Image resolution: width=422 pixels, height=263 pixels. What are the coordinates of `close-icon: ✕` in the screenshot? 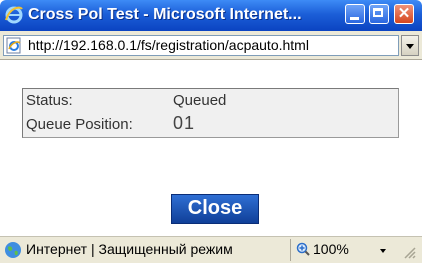 It's located at (404, 13).